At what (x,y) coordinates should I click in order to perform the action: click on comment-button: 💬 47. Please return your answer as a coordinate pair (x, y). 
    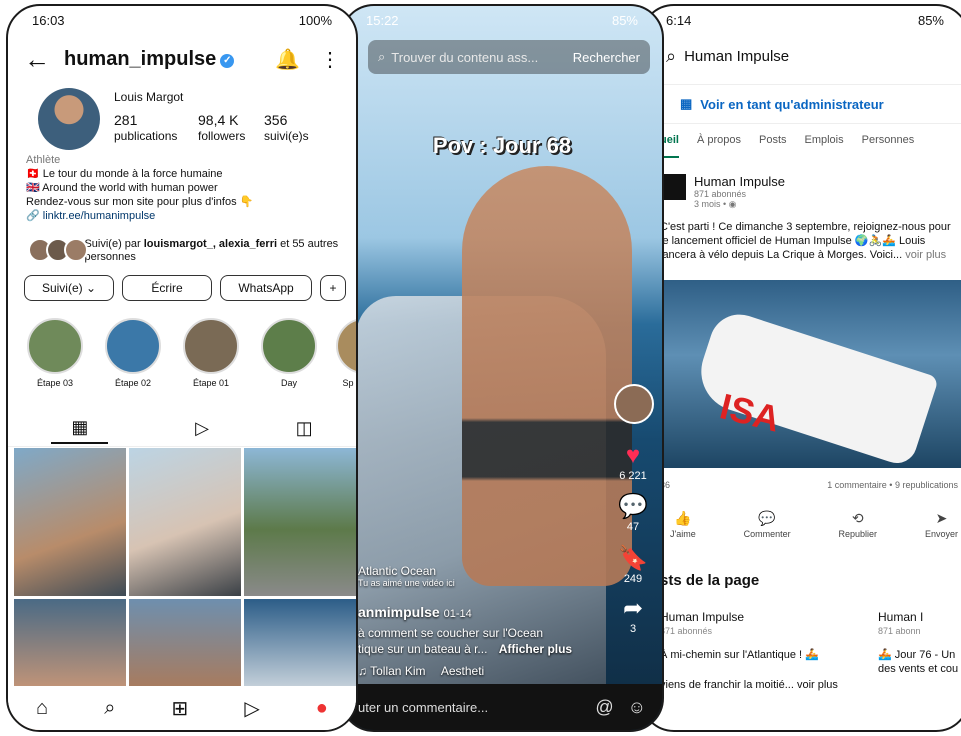
    Looking at the image, I should click on (633, 512).